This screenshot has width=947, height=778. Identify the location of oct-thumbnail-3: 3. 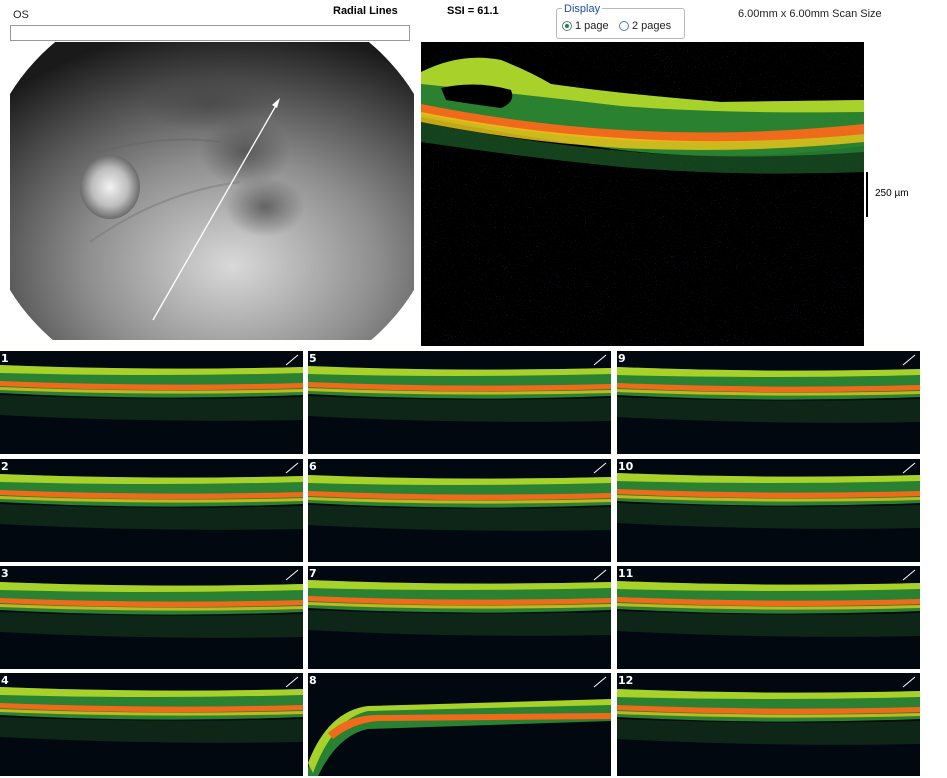
(151, 617).